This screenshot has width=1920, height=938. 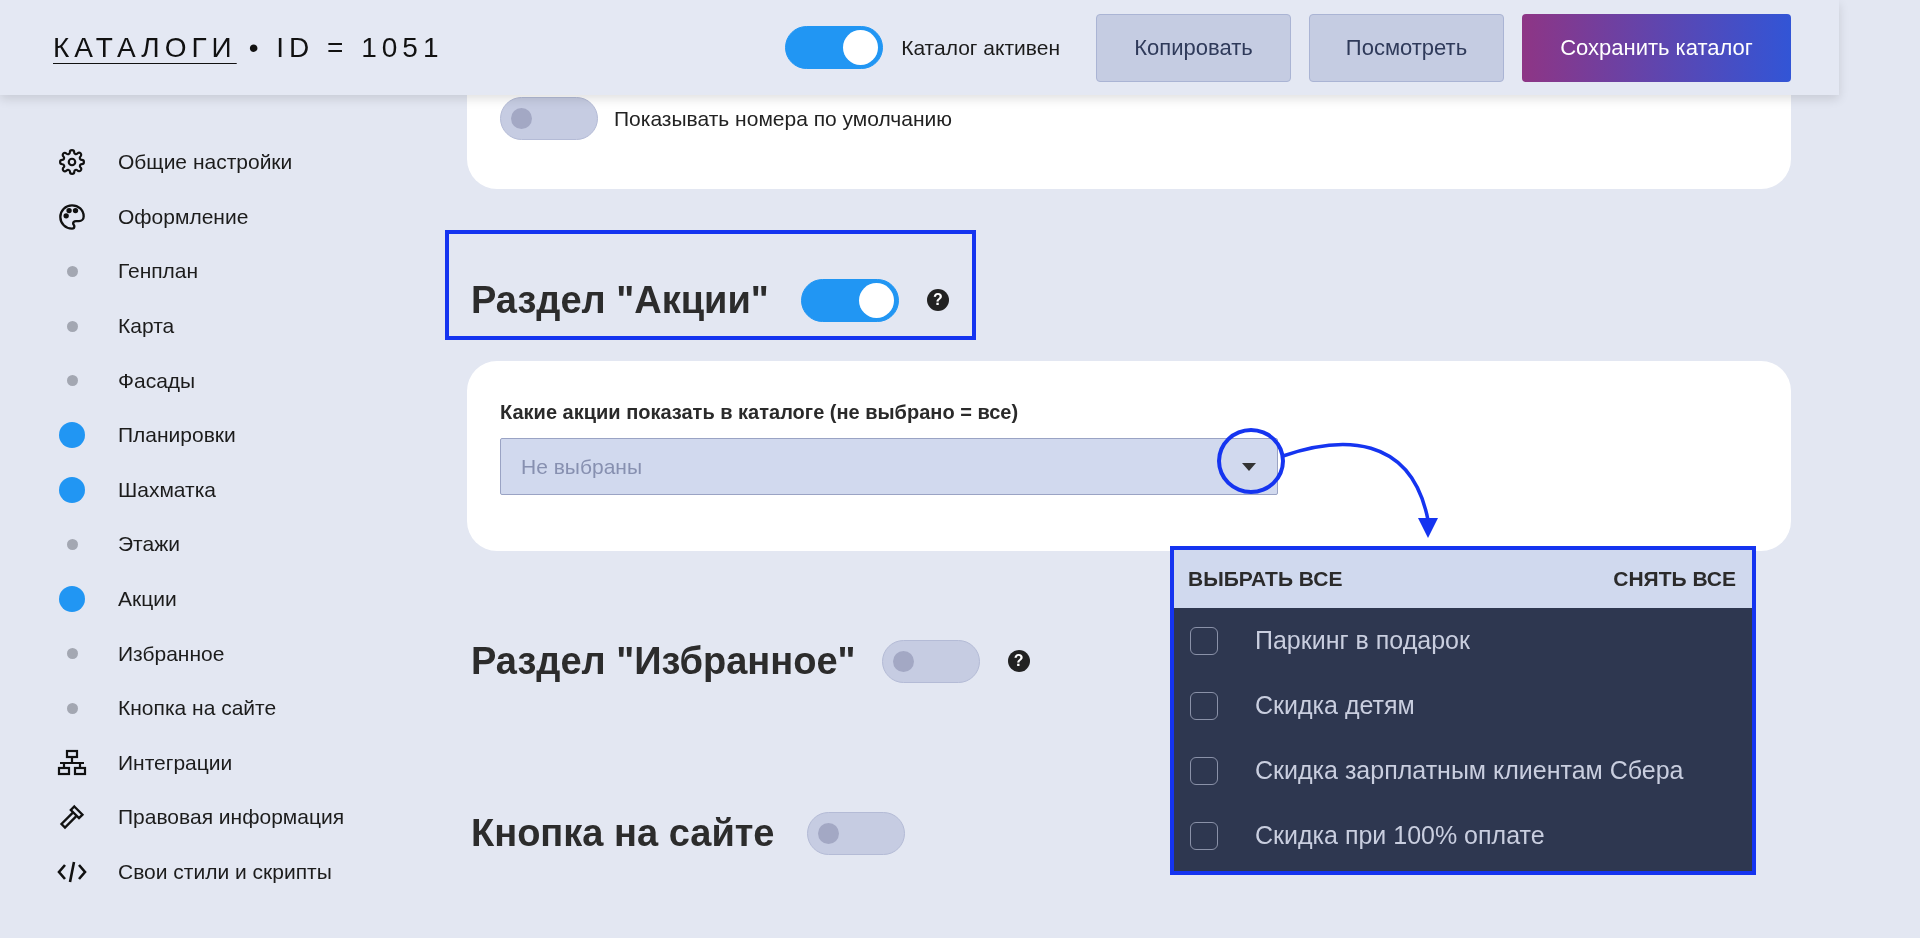 What do you see at coordinates (167, 489) in the screenshot?
I see `sidebar-item: Шахматка` at bounding box center [167, 489].